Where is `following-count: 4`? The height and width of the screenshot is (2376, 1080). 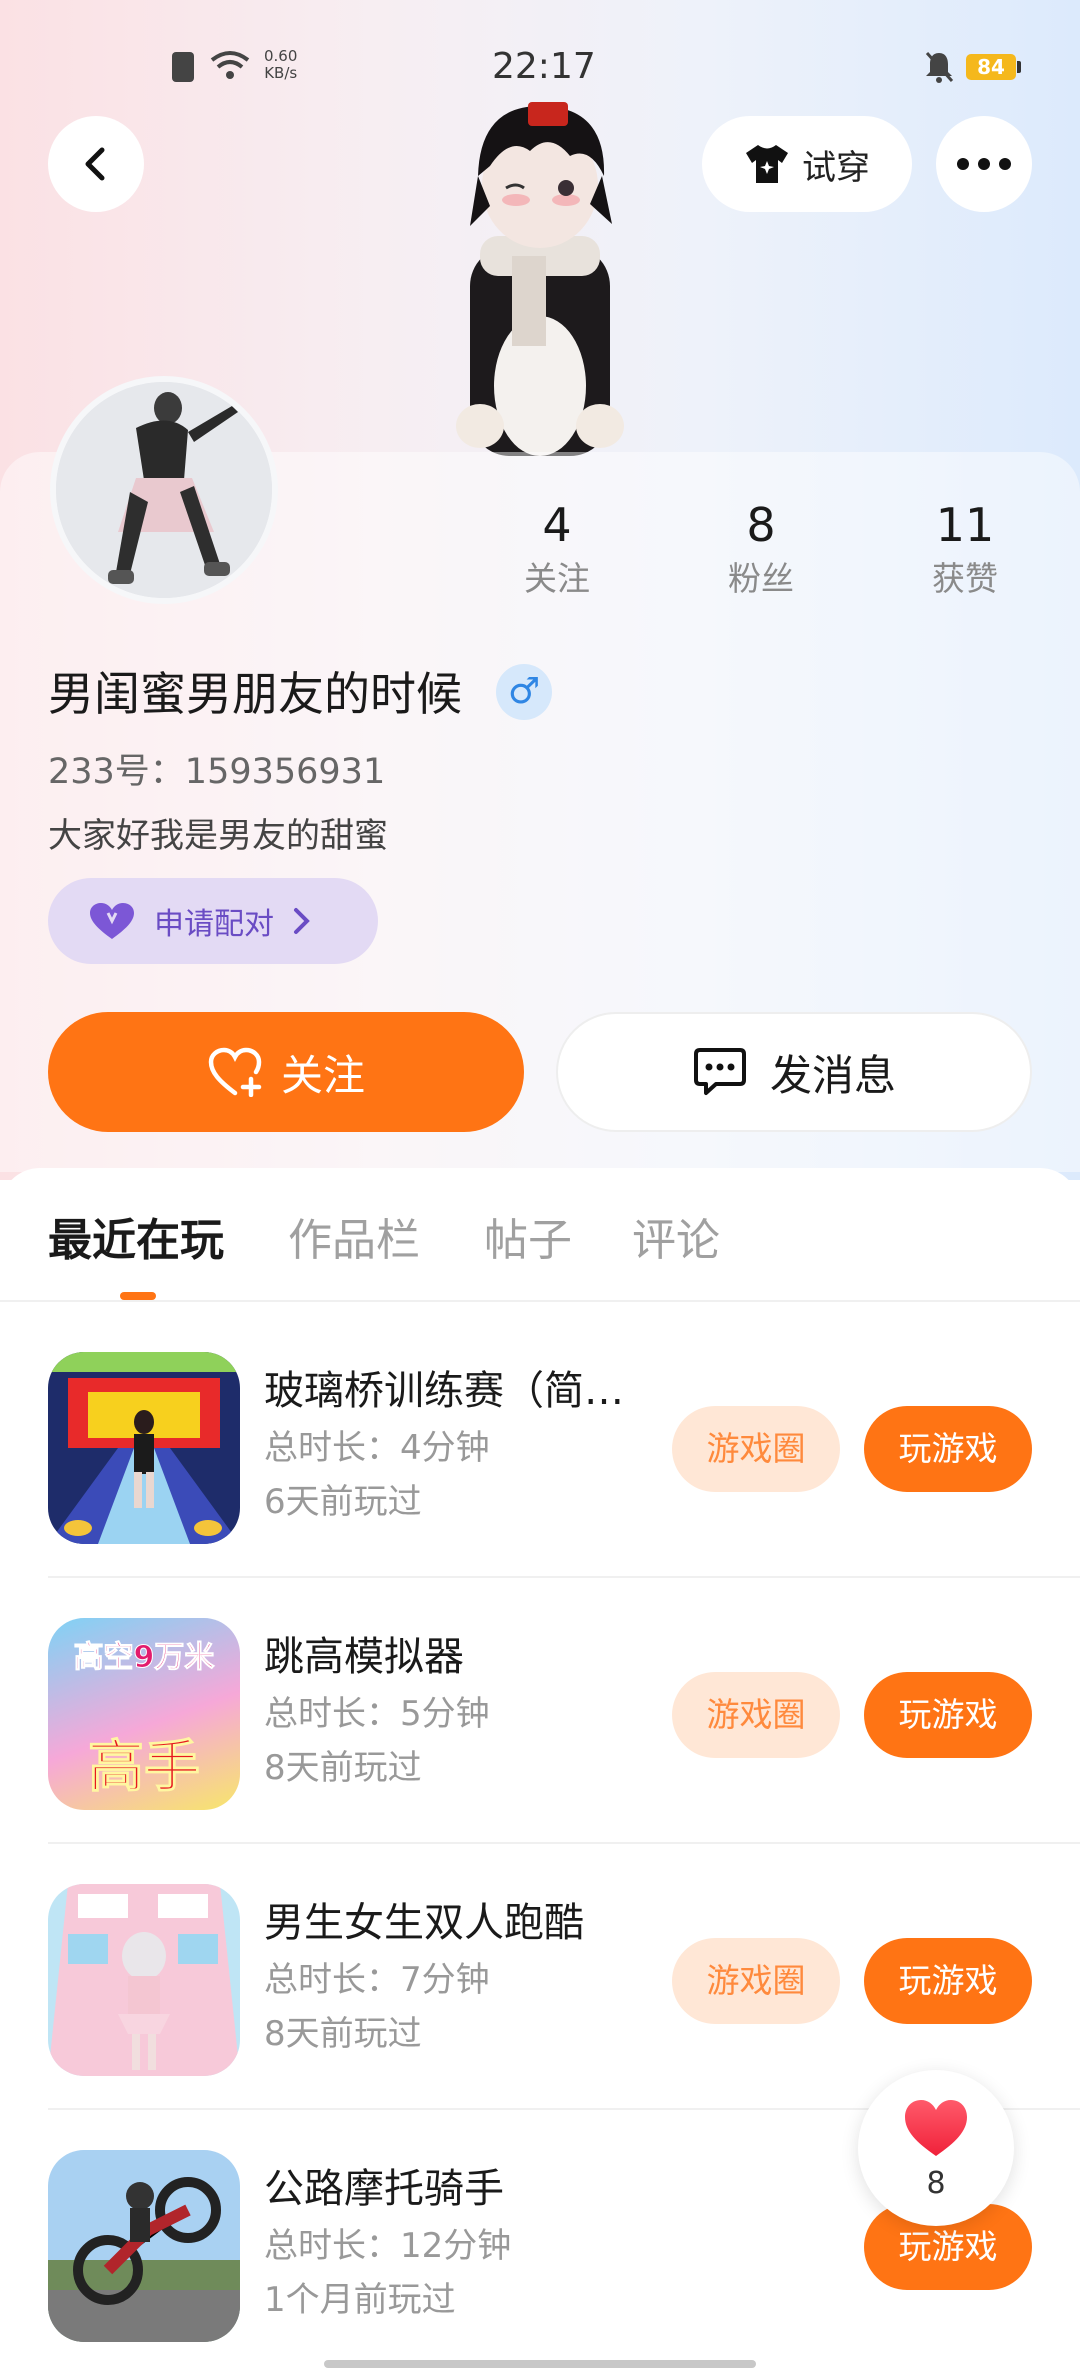 following-count: 4 is located at coordinates (557, 525).